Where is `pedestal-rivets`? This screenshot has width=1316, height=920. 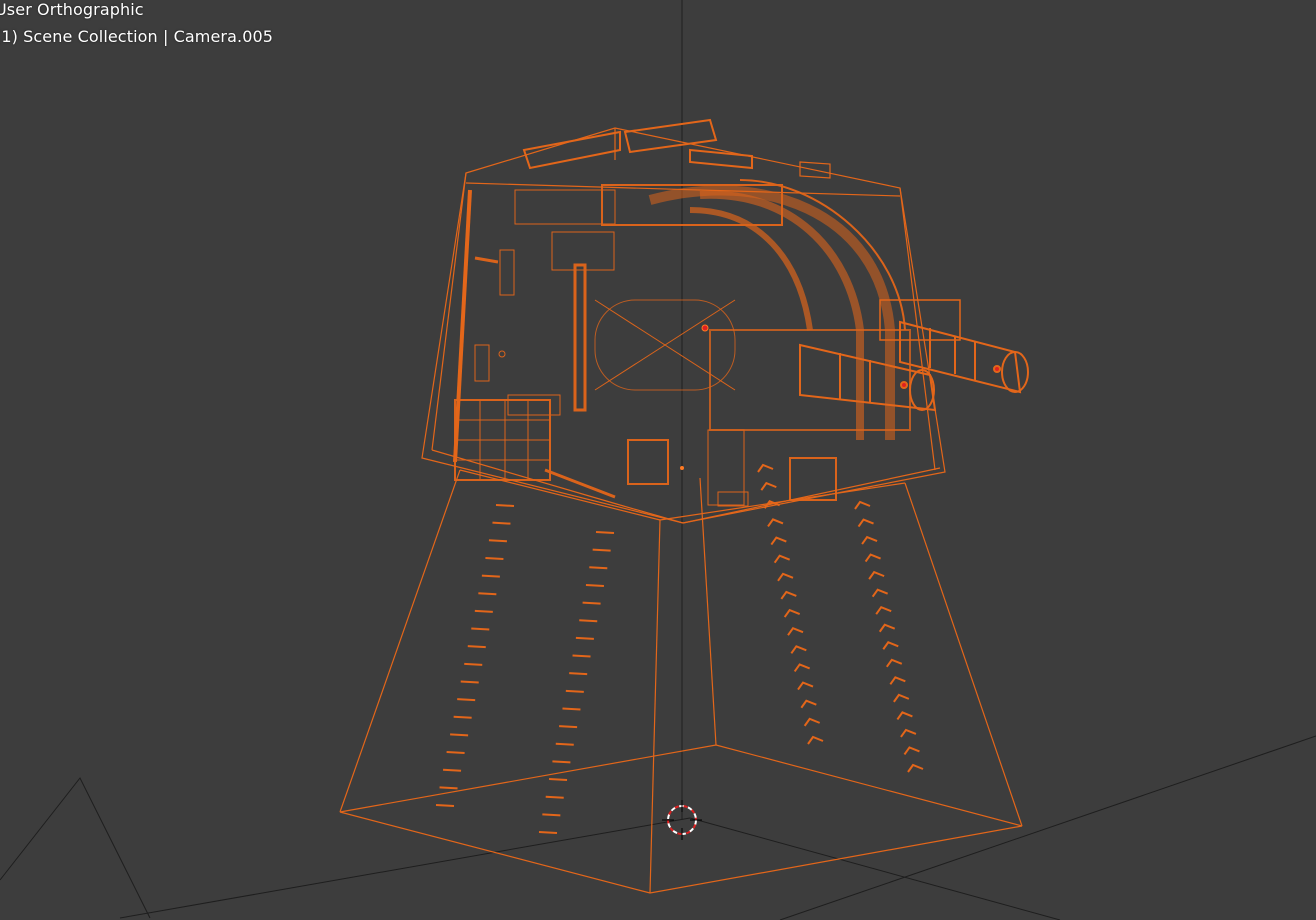 pedestal-rivets is located at coordinates (679, 648).